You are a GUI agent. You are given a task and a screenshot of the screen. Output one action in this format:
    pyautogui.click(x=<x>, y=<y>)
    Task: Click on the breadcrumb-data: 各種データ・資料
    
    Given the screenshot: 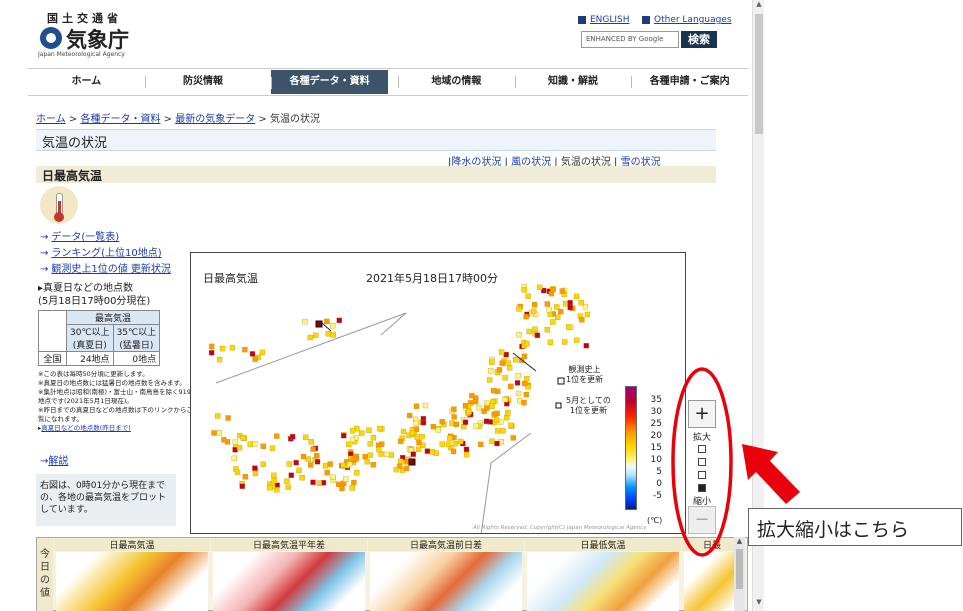 What is the action you would take?
    pyautogui.click(x=120, y=119)
    